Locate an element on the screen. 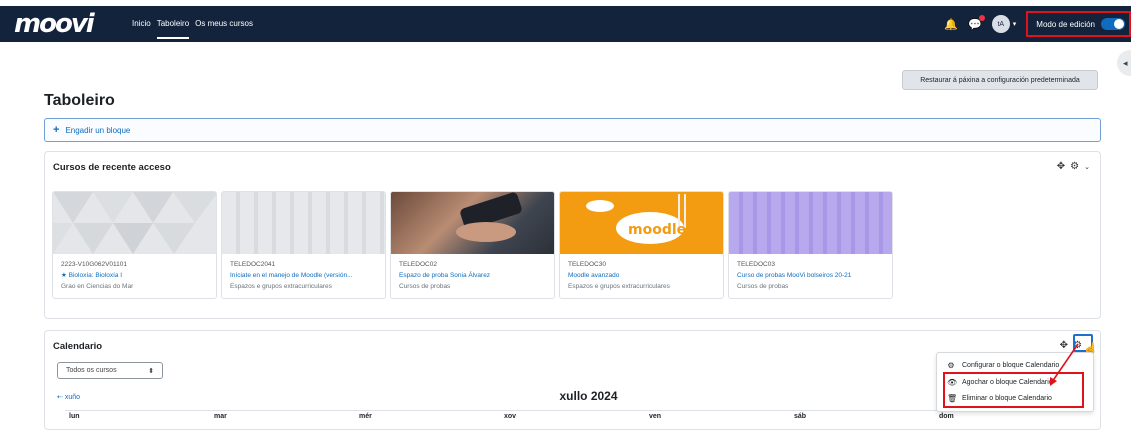 The height and width of the screenshot is (430, 1131). course-code: TELEDOC30 is located at coordinates (587, 264).